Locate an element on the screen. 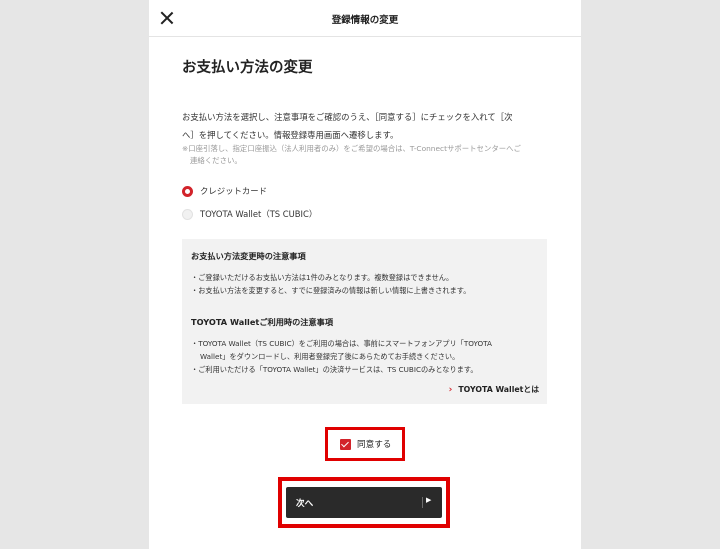  wallet-note-item-continued: Wallet」をダウンロードし、利用者登録完了後にあらためてお手続きください。 is located at coordinates (330, 356).